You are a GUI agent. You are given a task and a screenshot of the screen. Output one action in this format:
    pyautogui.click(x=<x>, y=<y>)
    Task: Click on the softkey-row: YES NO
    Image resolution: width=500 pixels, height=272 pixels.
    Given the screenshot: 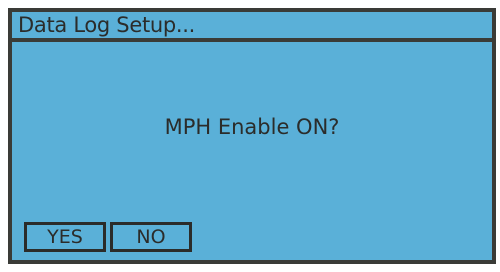 What is the action you would take?
    pyautogui.click(x=108, y=237)
    